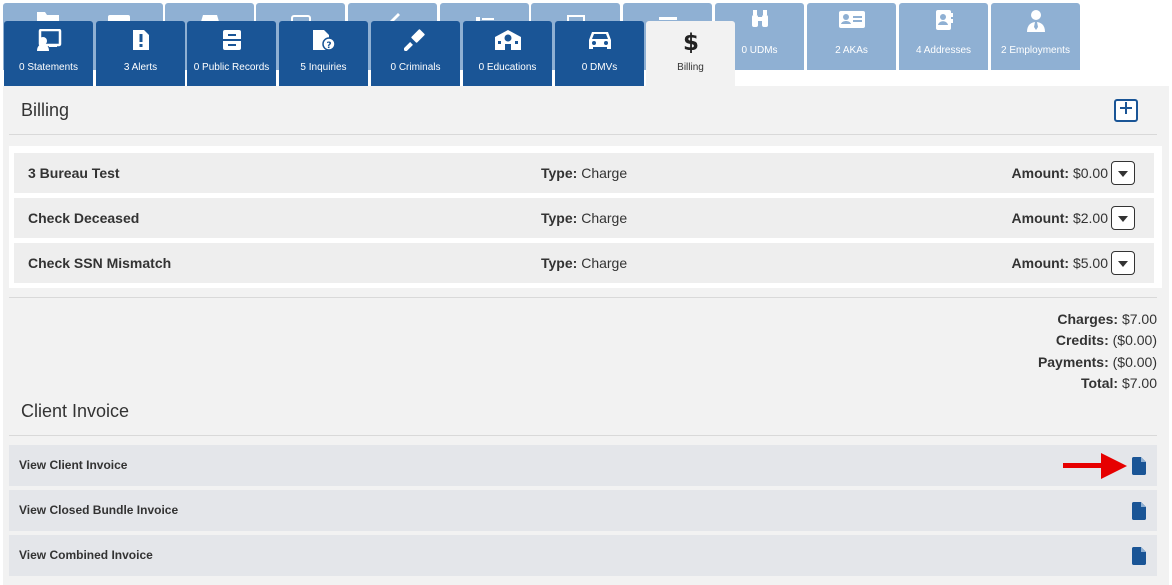 This screenshot has height=585, width=1172. I want to click on file-cabinet-icon, so click(232, 40).